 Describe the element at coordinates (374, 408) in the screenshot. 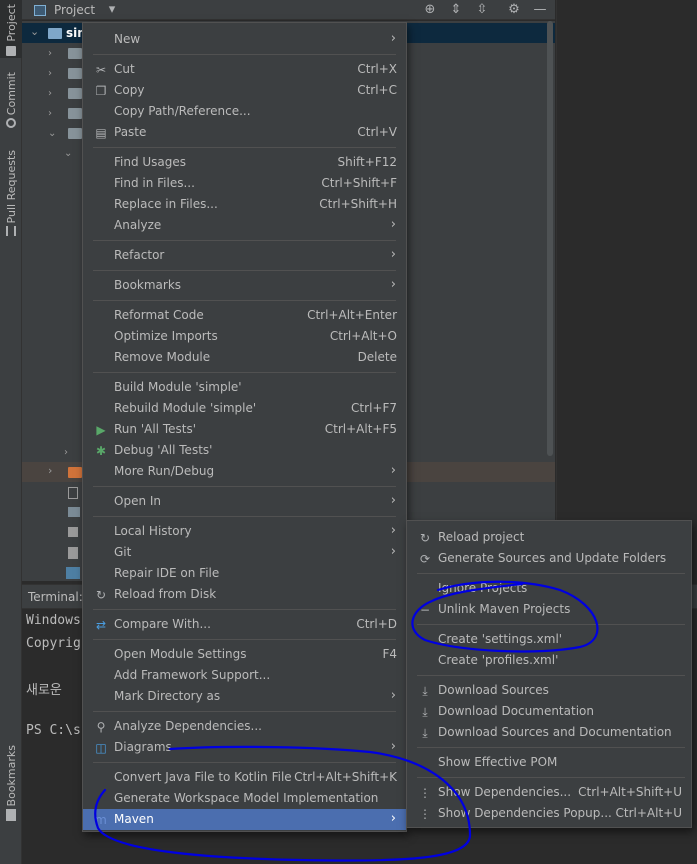

I see `menu-item-shortcut: Ctrl+F7` at that location.